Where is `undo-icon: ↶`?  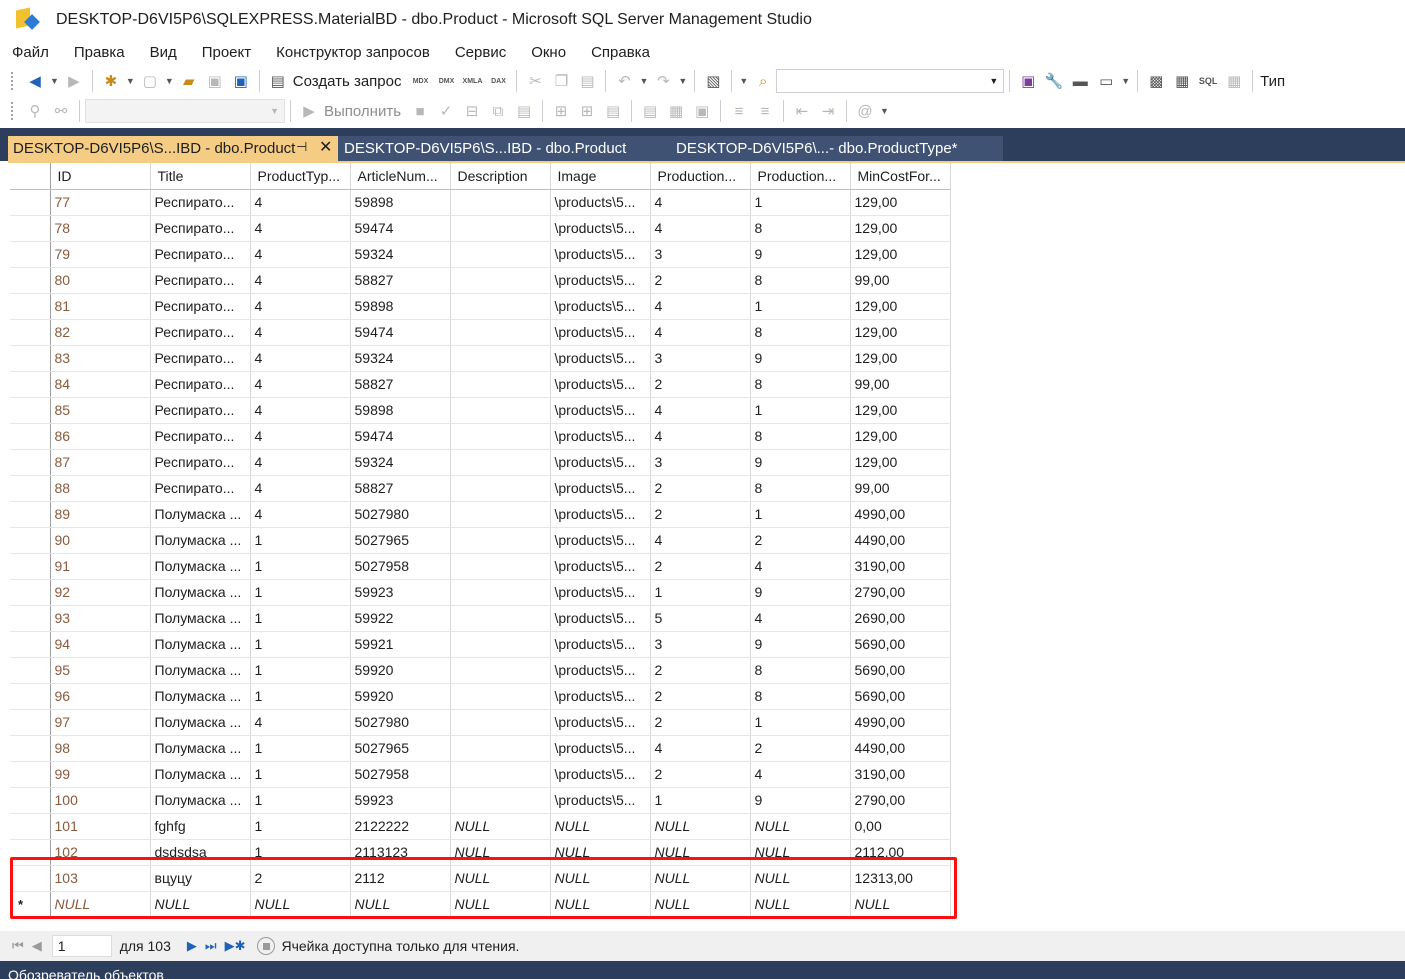 undo-icon: ↶ is located at coordinates (624, 81).